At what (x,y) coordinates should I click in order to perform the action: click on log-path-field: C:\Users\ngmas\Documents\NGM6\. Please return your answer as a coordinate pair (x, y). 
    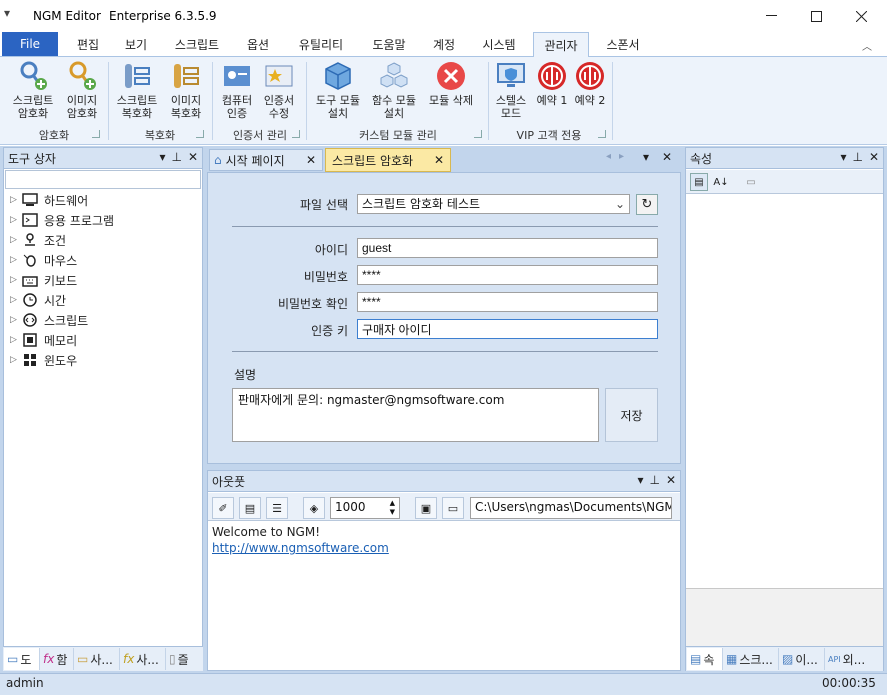
    Looking at the image, I should click on (571, 508).